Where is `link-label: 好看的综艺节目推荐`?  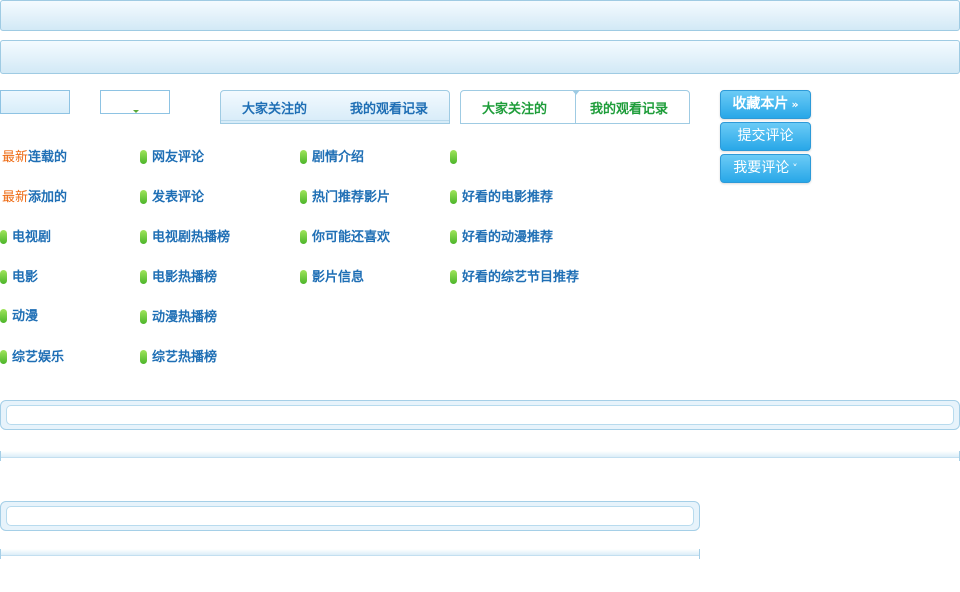
link-label: 好看的综艺节目推荐 is located at coordinates (521, 277).